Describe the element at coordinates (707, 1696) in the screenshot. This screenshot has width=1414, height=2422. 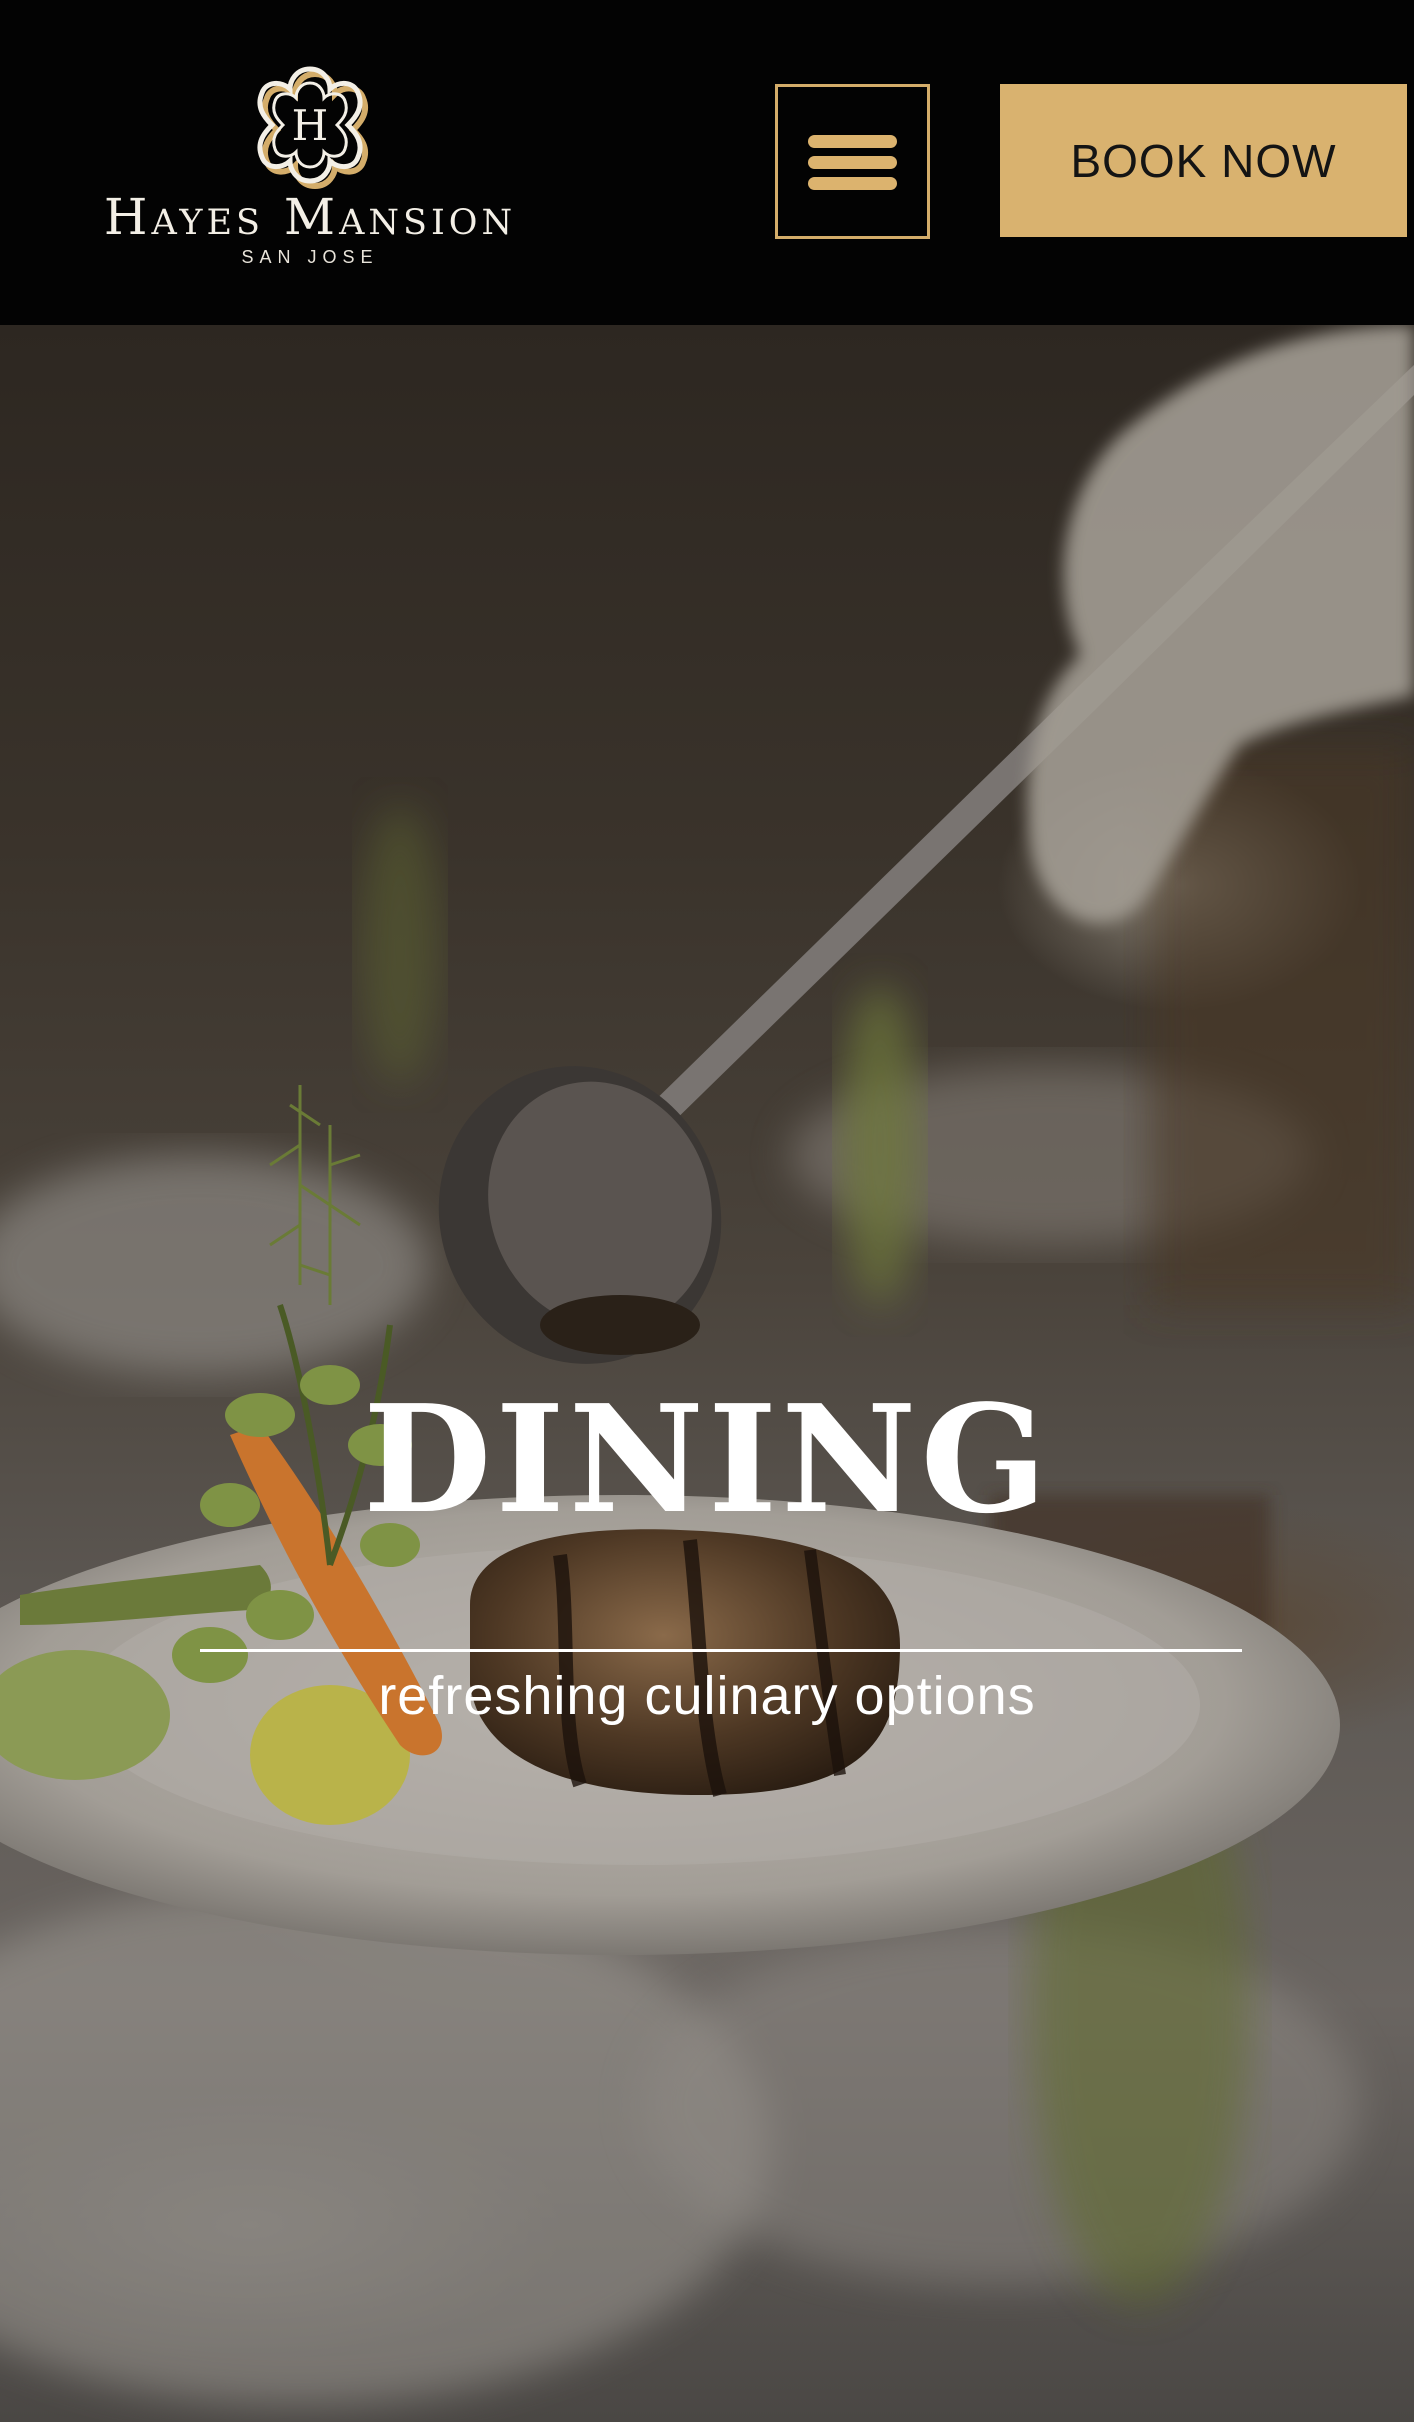
I see `page-subtitle: refreshing culinary options` at that location.